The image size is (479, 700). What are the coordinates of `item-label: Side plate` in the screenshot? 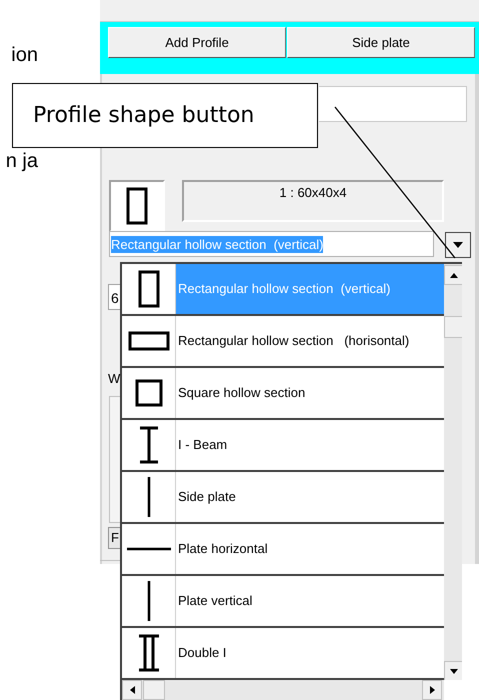 It's located at (207, 497).